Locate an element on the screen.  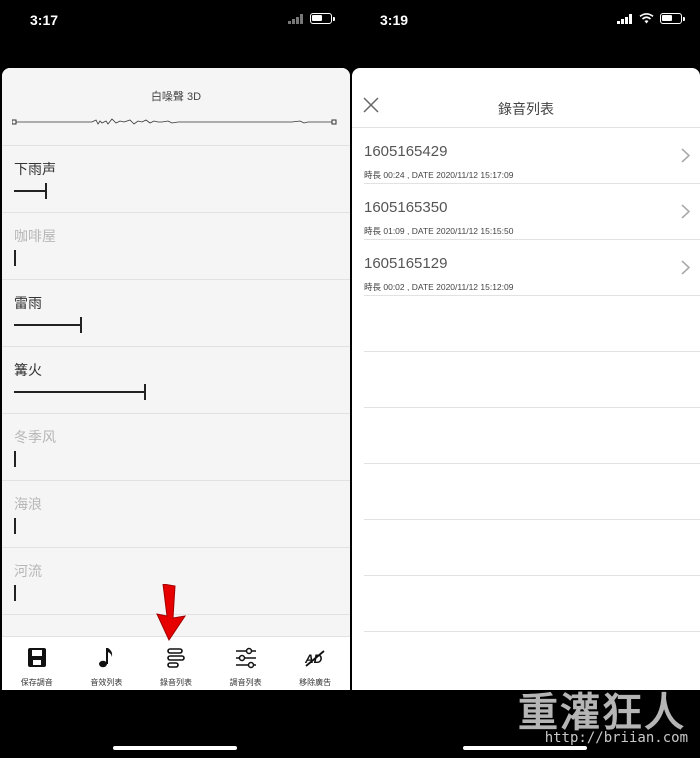
bottom-tab-bar: 保存調音 音效列表 錄音列表 調音列表 移除廣告 is located at coordinates (176, 663).